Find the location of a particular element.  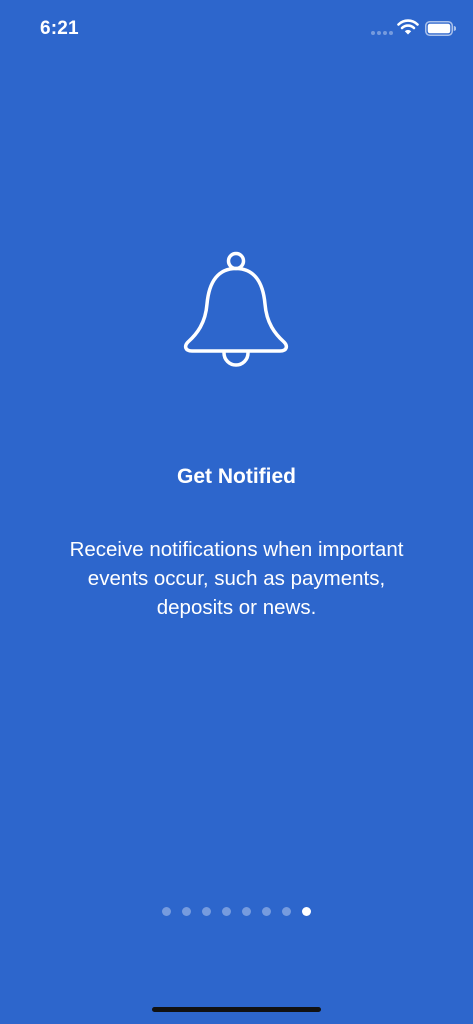

home-indicator is located at coordinates (236, 1009).